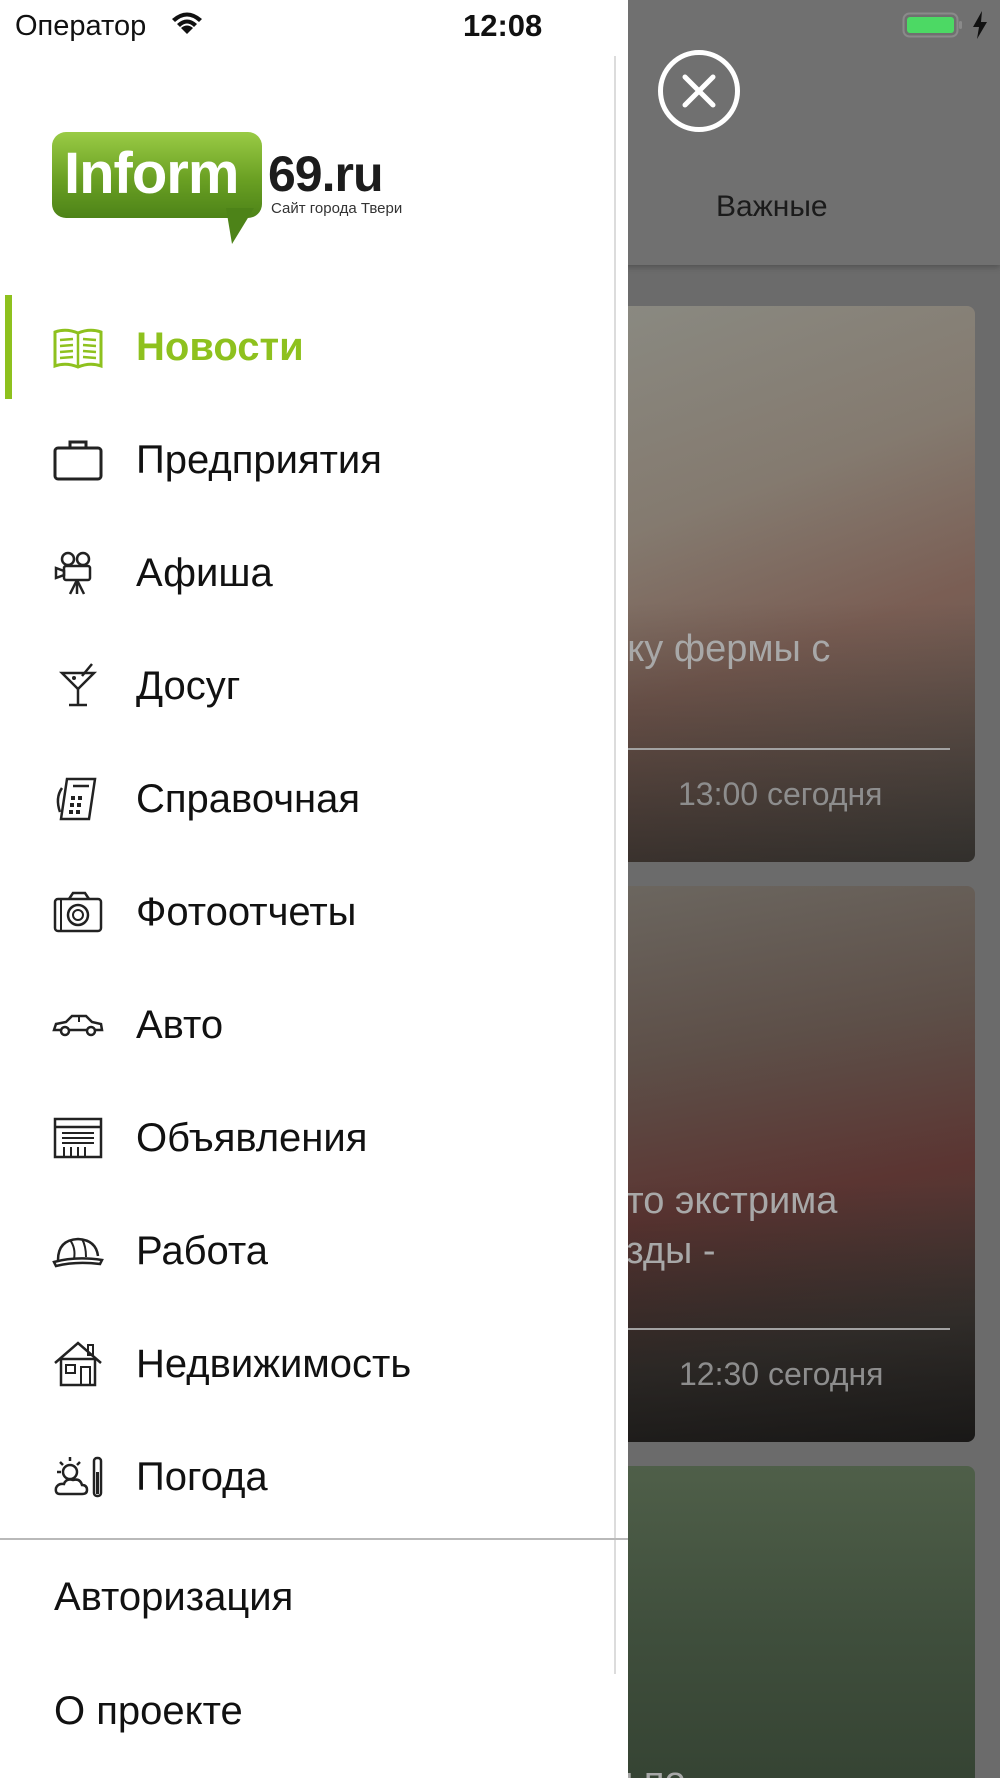 The image size is (1000, 1778). I want to click on weather-icon, so click(78, 1477).